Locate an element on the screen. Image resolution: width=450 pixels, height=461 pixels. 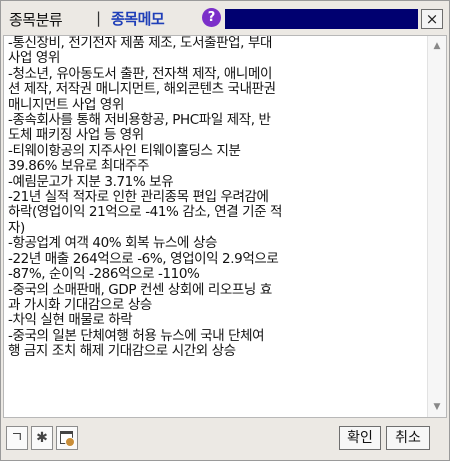
calendar-icon-badge is located at coordinates (70, 442).